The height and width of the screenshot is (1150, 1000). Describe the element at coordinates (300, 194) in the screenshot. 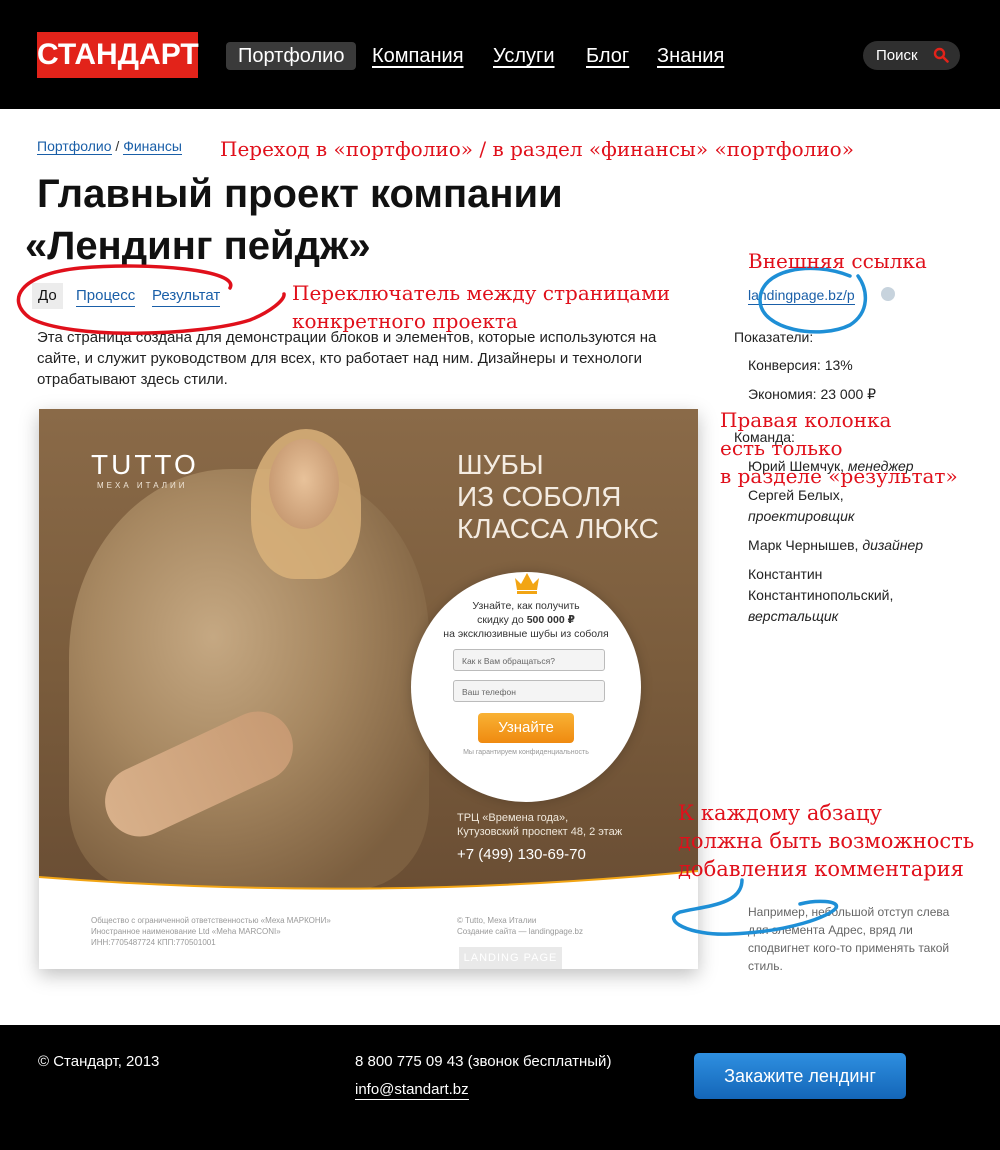

I see `page-title-line-1: Главный проект компании` at that location.